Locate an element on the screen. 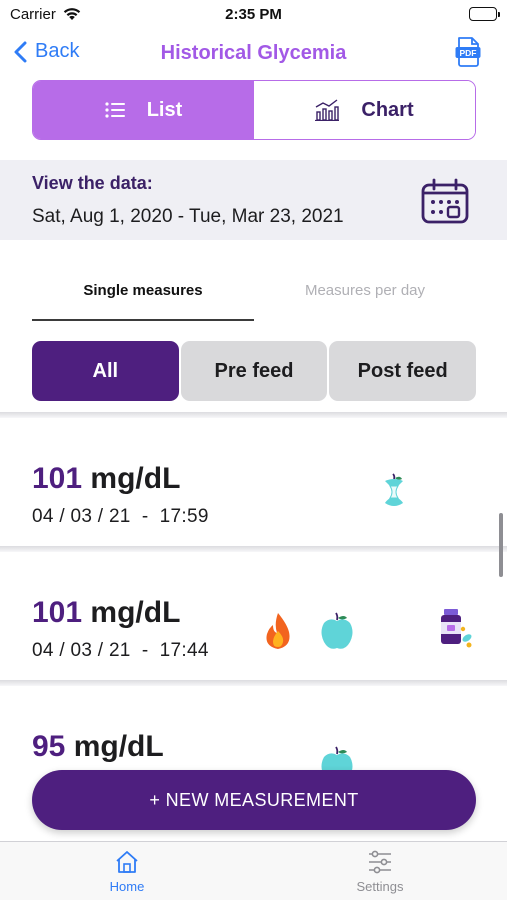 This screenshot has height=900, width=507. battery-icon is located at coordinates (484, 14).